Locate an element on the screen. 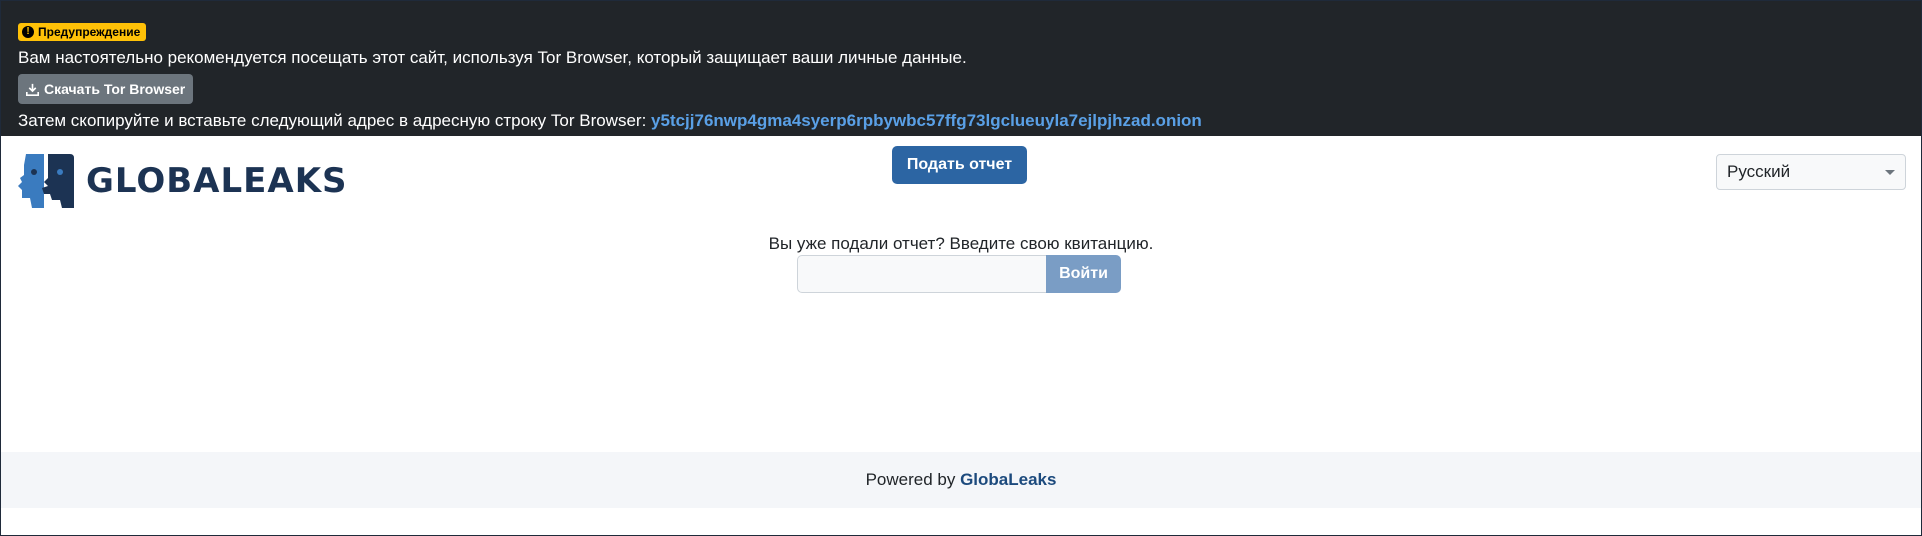 Image resolution: width=1922 pixels, height=536 pixels. footer: Powered by GlobaLeaks is located at coordinates (961, 480).